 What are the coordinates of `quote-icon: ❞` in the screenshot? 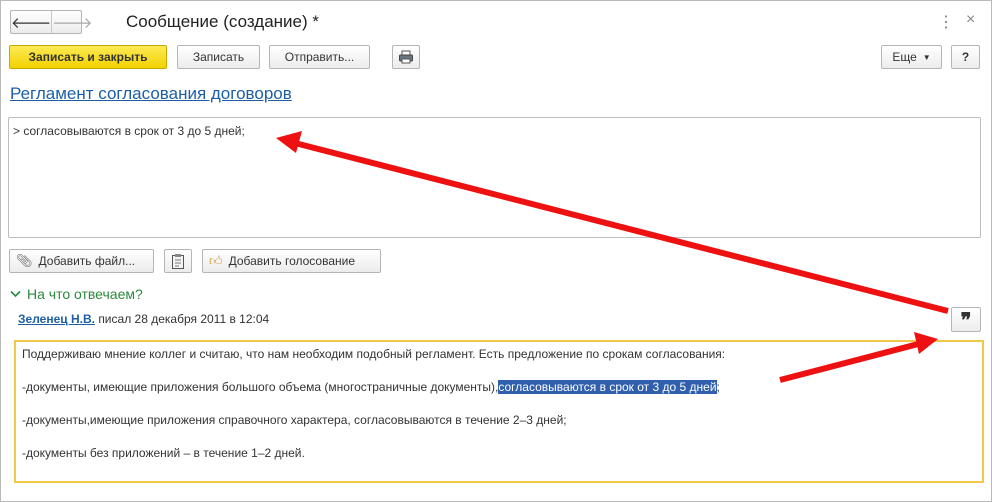 It's located at (966, 319).